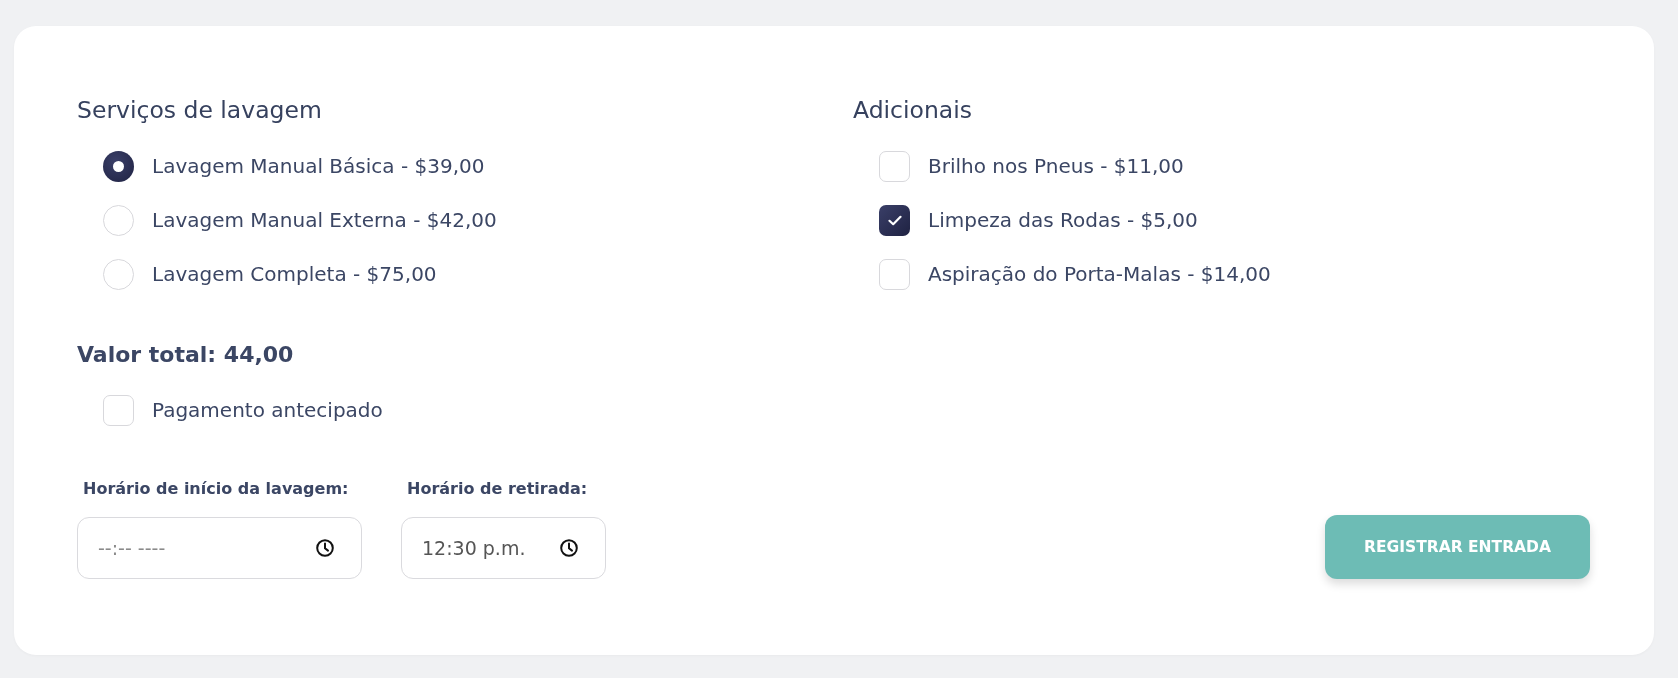 This screenshot has height=678, width=1678. I want to click on field-label: Horário de retirada:, so click(497, 489).